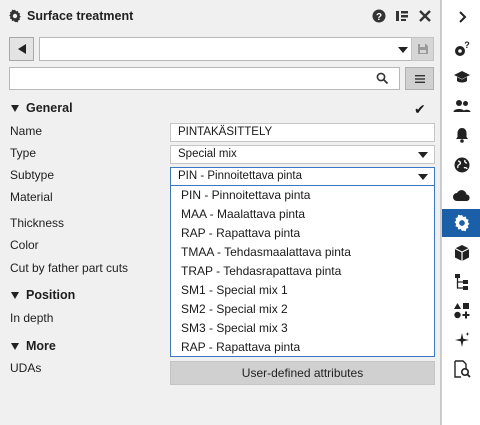 The width and height of the screenshot is (480, 425). Describe the element at coordinates (461, 253) in the screenshot. I see `box-icon` at that location.